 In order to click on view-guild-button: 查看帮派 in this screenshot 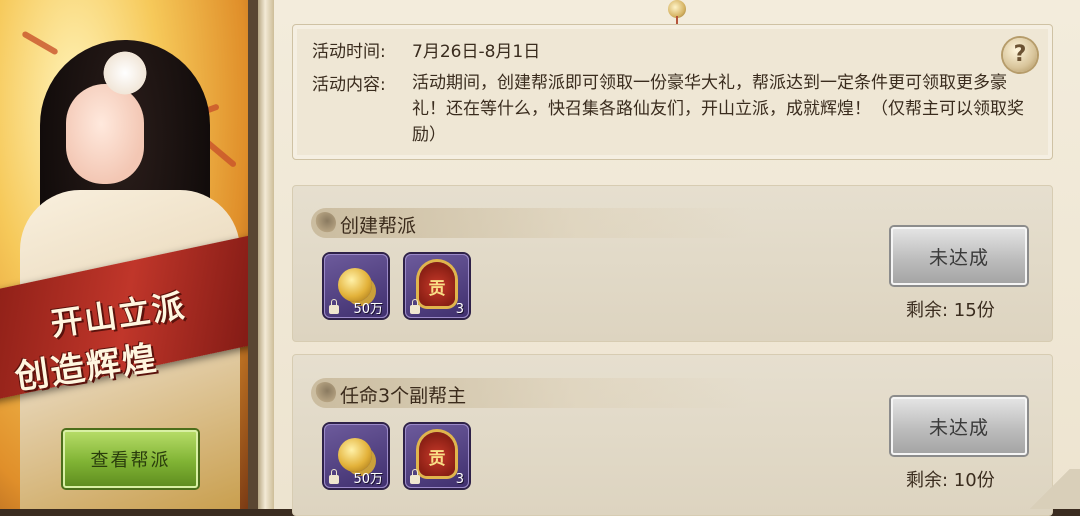, I will do `click(130, 459)`.